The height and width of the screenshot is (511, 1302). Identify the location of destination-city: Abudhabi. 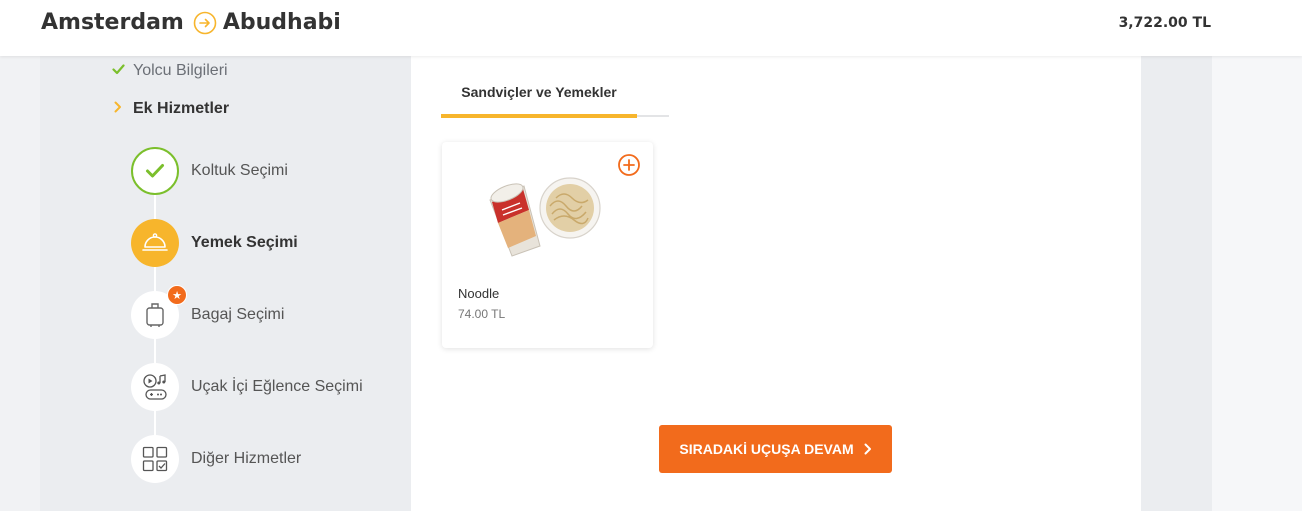
(281, 22).